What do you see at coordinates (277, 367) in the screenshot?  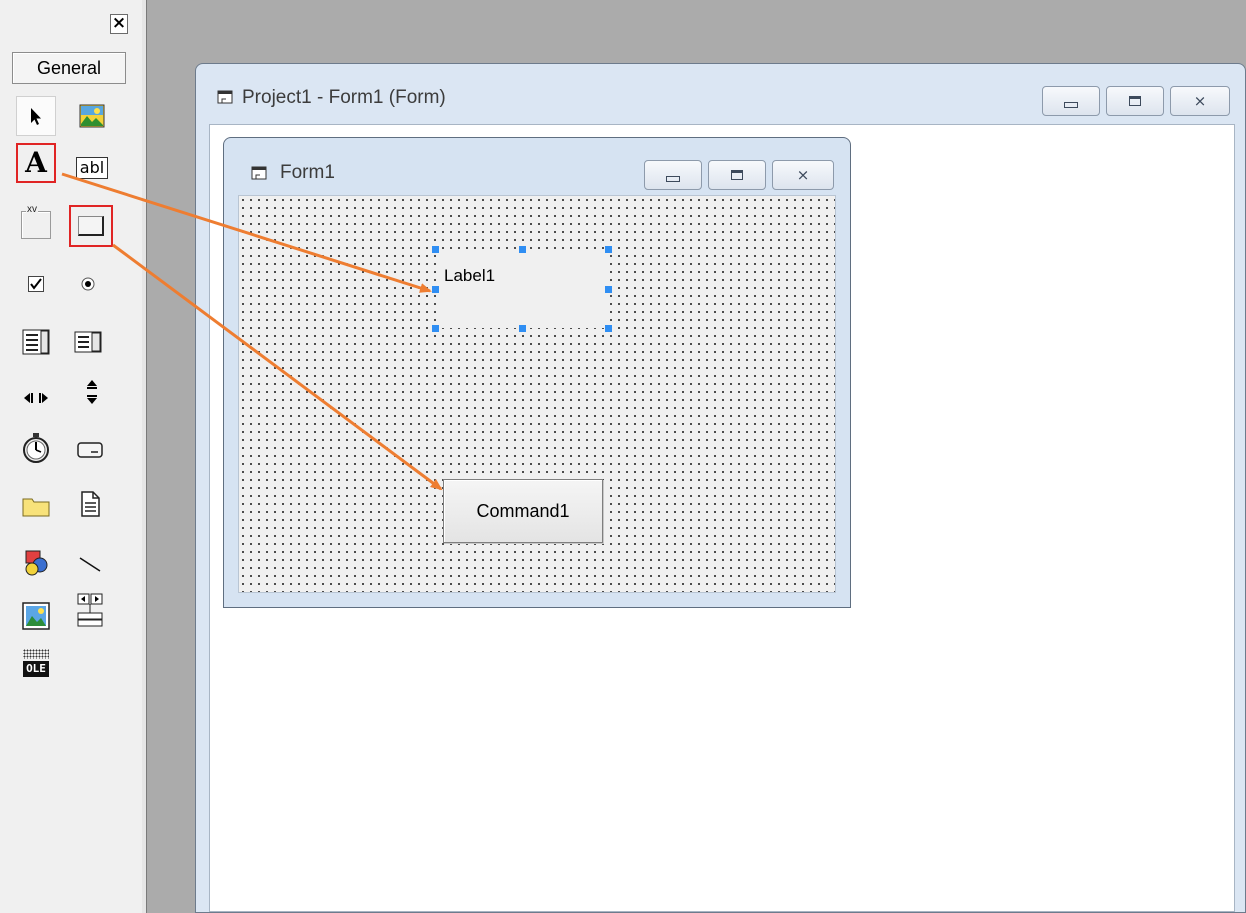 I see `arrow-button-to-command1` at bounding box center [277, 367].